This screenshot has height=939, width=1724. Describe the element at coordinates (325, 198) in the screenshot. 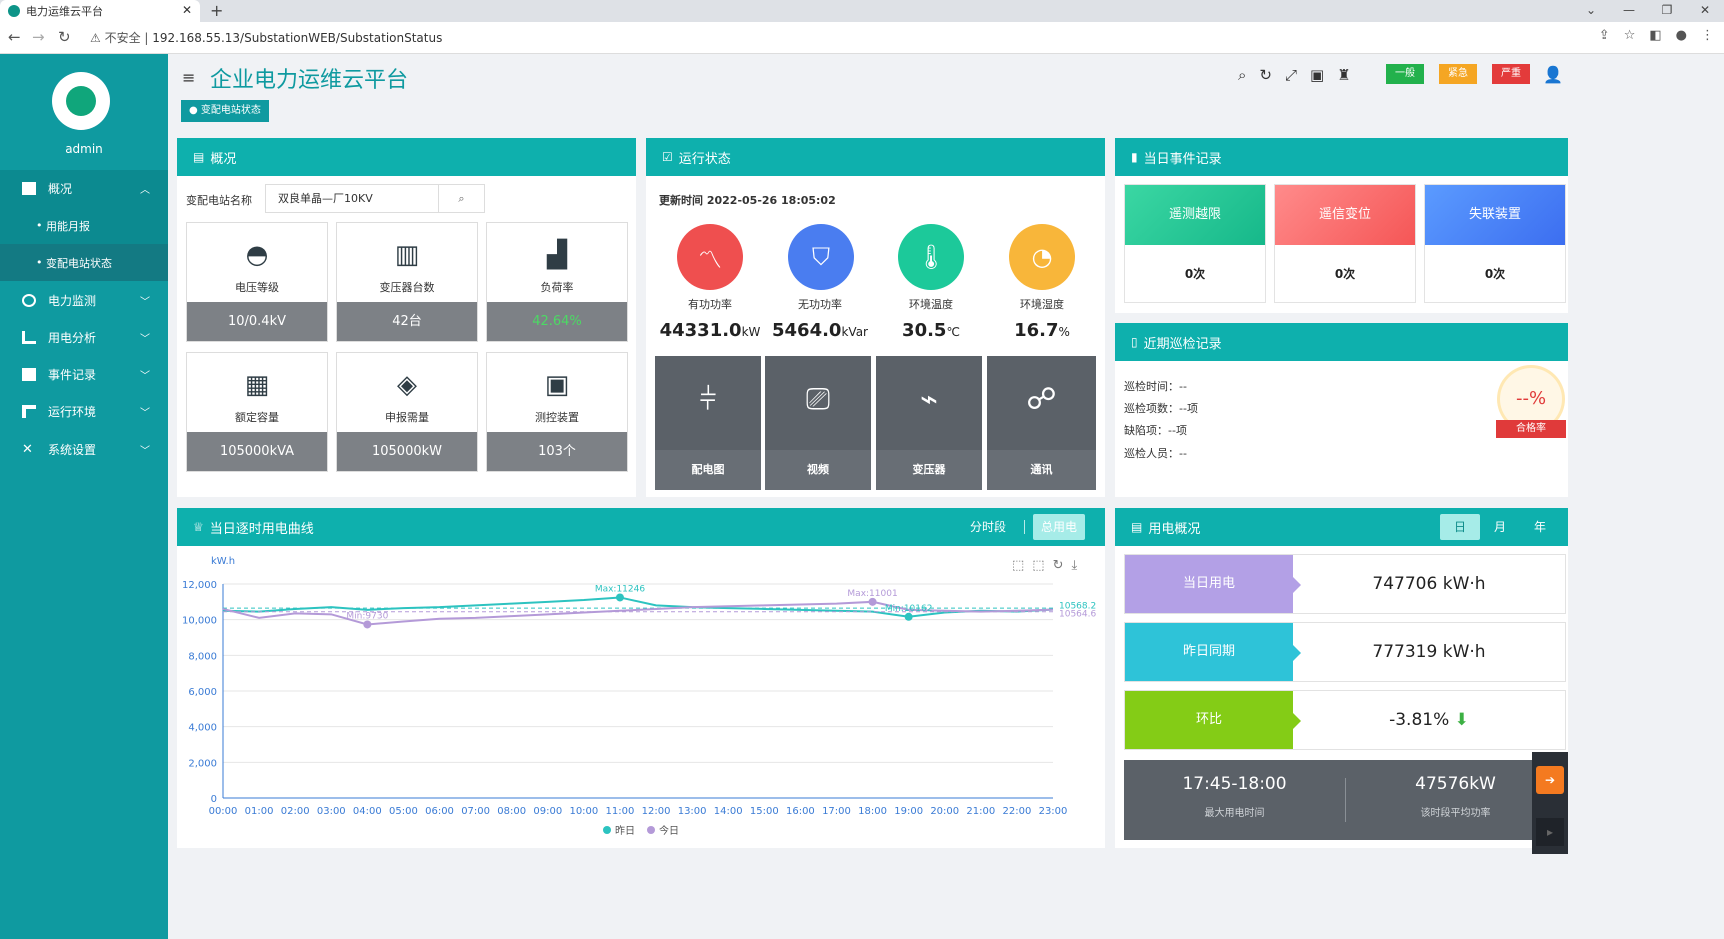

I see `station-select-value: 双良单晶—厂10KV` at that location.